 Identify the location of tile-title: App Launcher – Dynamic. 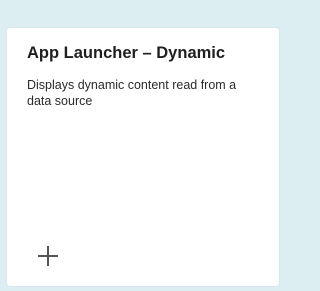
(126, 53).